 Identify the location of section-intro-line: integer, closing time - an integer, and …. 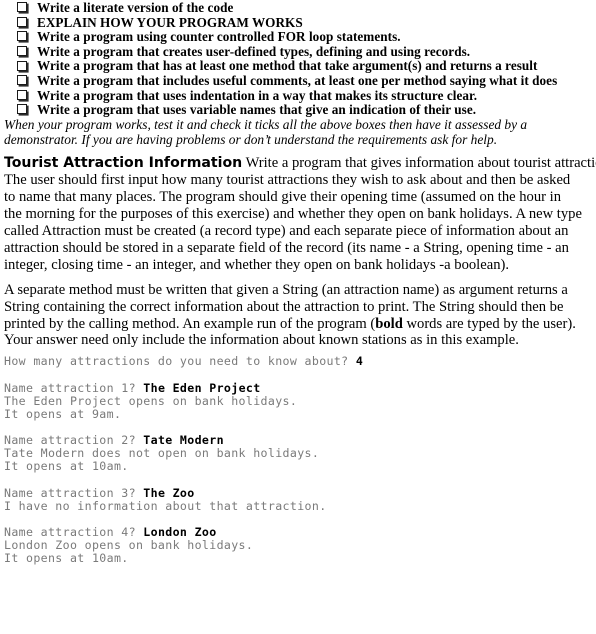
(256, 264).